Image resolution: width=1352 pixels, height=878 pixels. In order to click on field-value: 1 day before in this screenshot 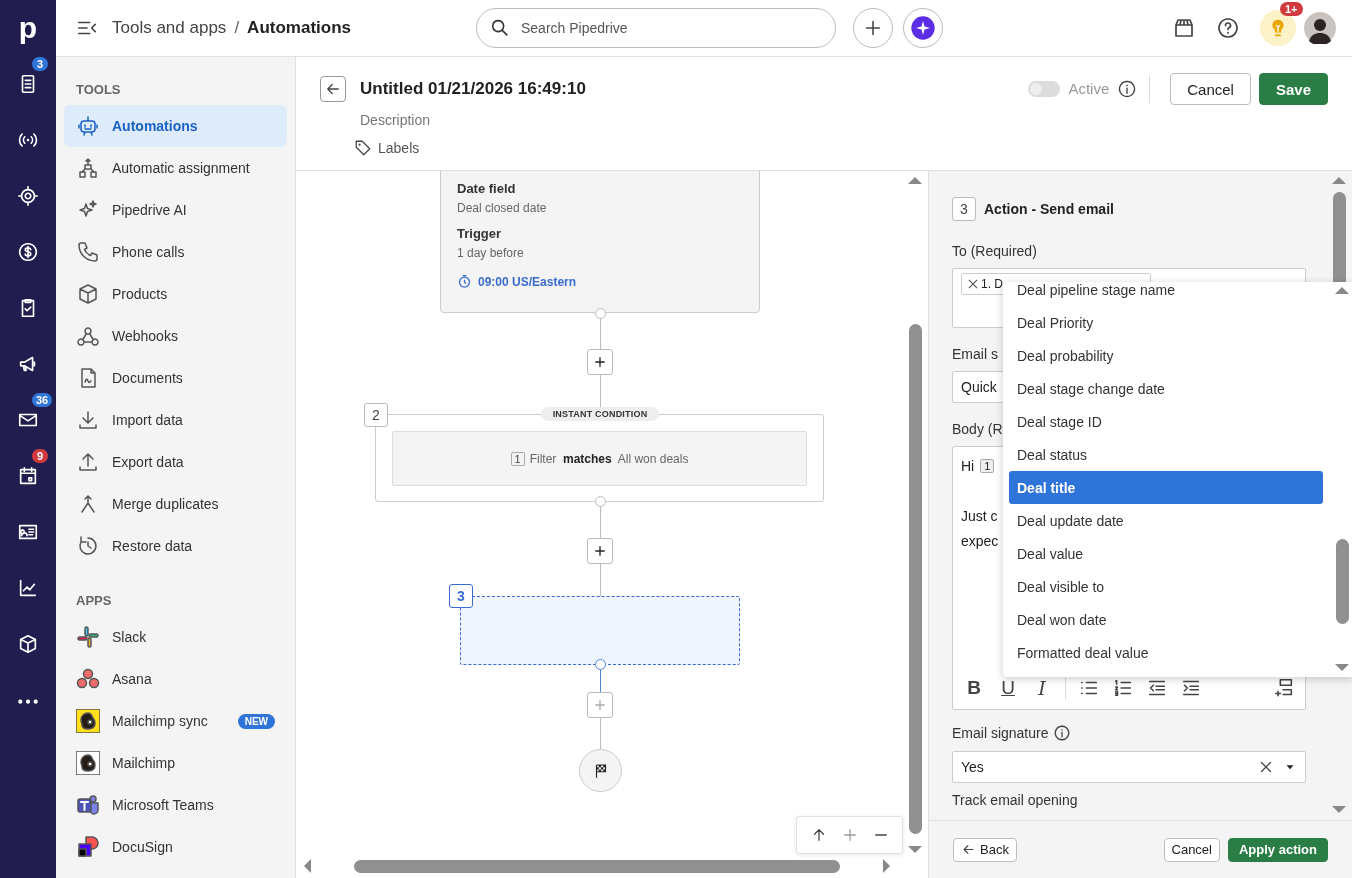, I will do `click(491, 253)`.